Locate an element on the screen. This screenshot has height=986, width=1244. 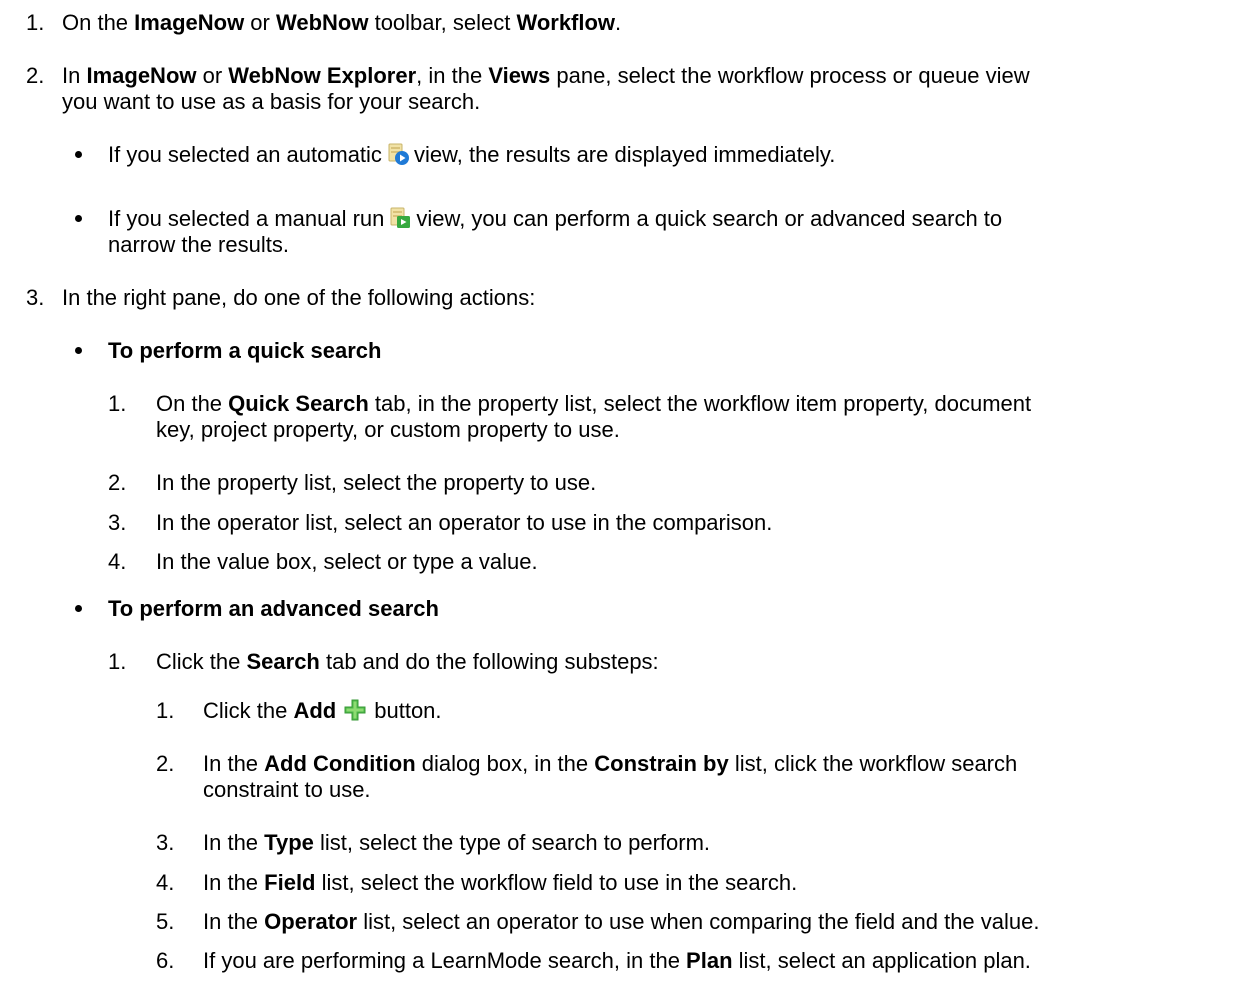
advanced-search-heading: To perform an advanced search is located at coordinates (273, 608).